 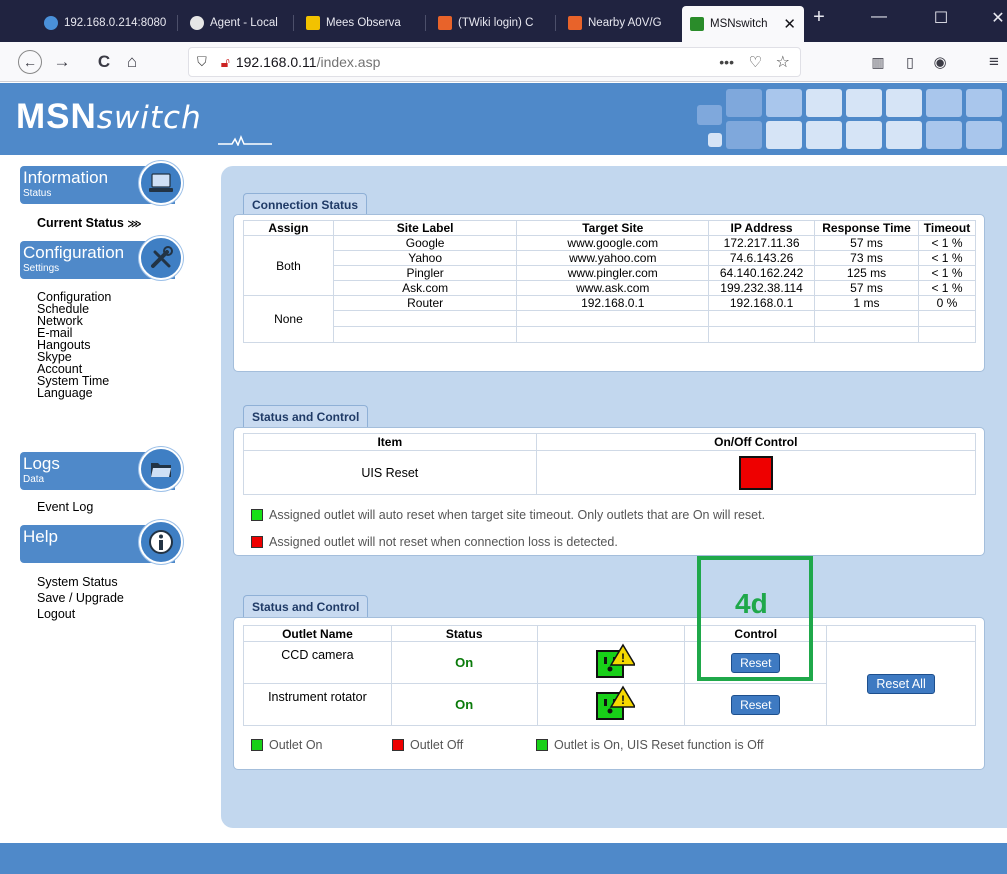 What do you see at coordinates (941, 18) in the screenshot?
I see `maximize-icon: ☐` at bounding box center [941, 18].